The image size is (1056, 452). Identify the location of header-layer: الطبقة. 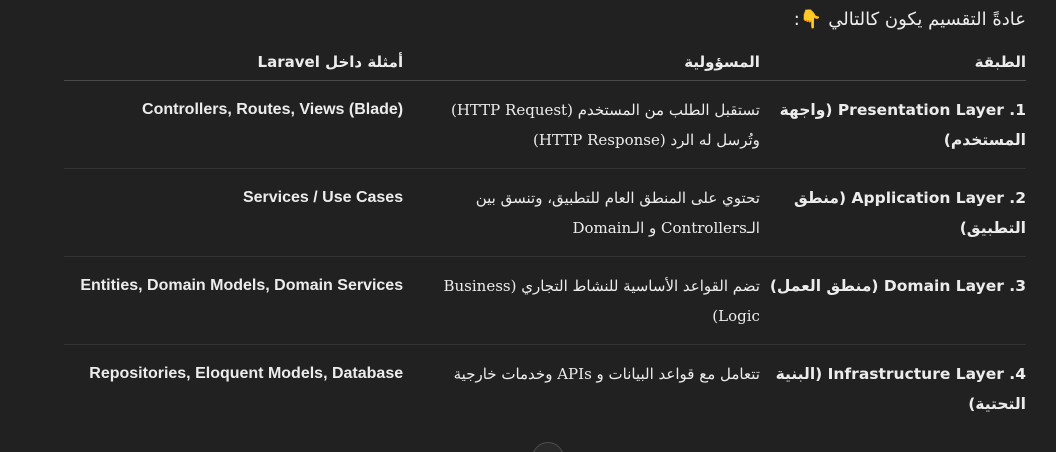
(892, 62).